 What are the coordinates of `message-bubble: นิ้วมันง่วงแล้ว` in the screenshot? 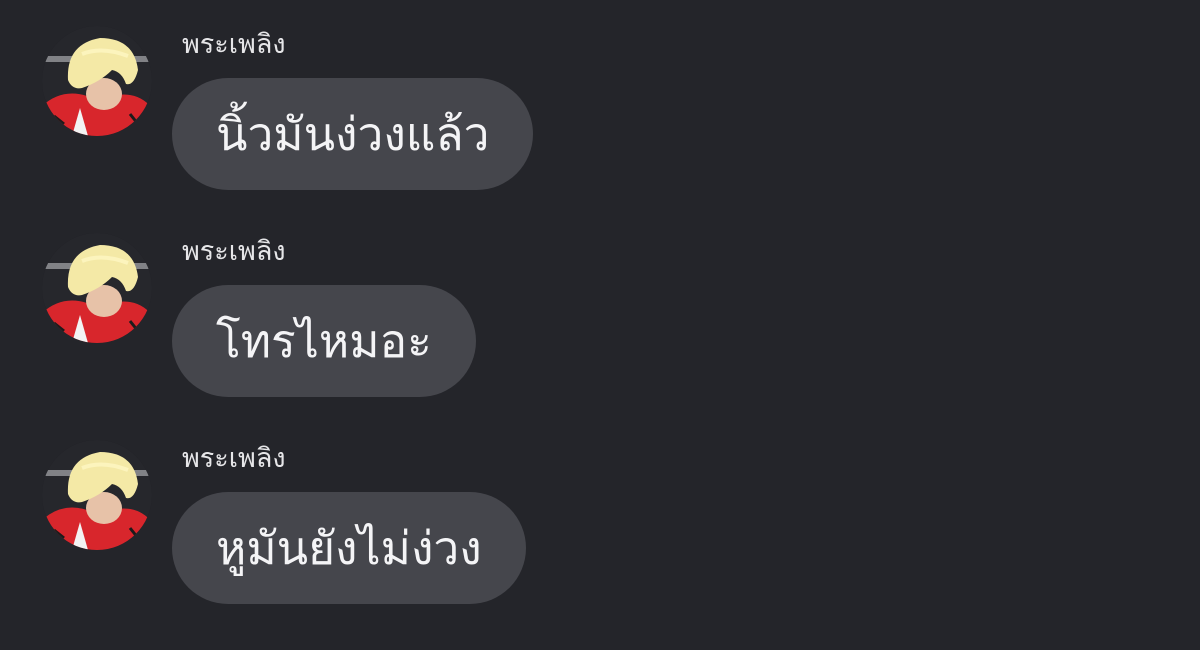 It's located at (353, 134).